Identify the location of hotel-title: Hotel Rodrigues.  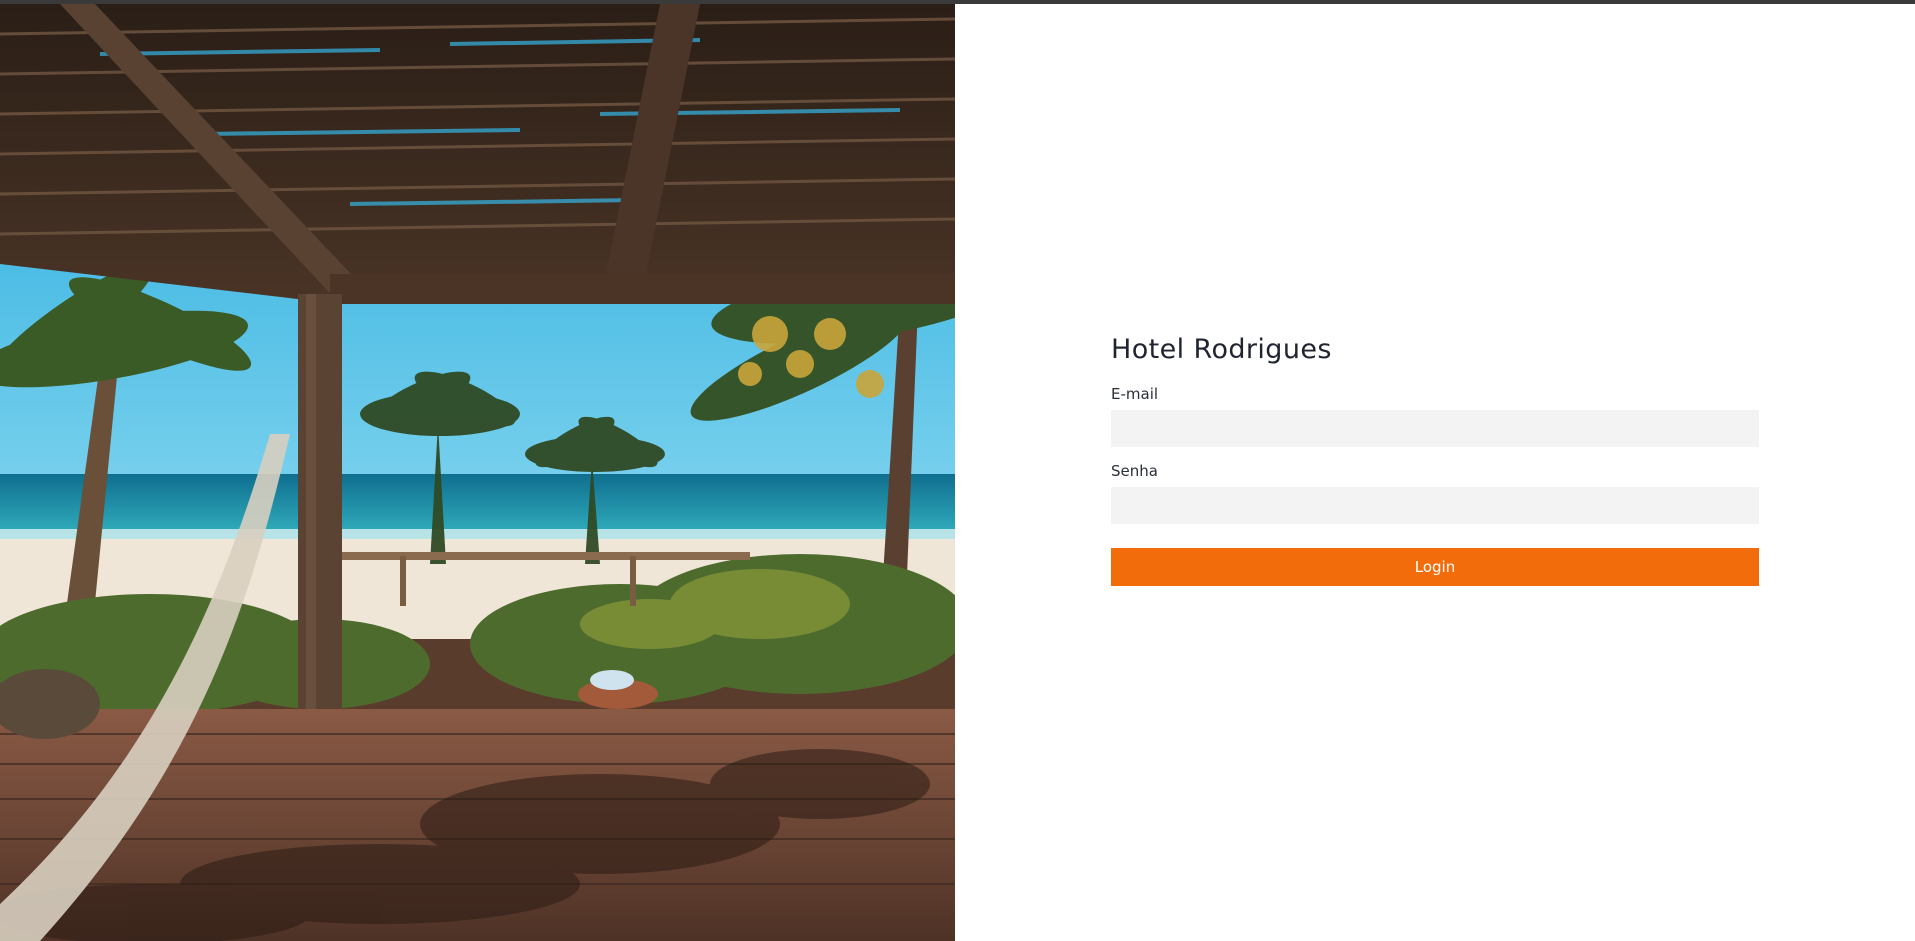
(1221, 349).